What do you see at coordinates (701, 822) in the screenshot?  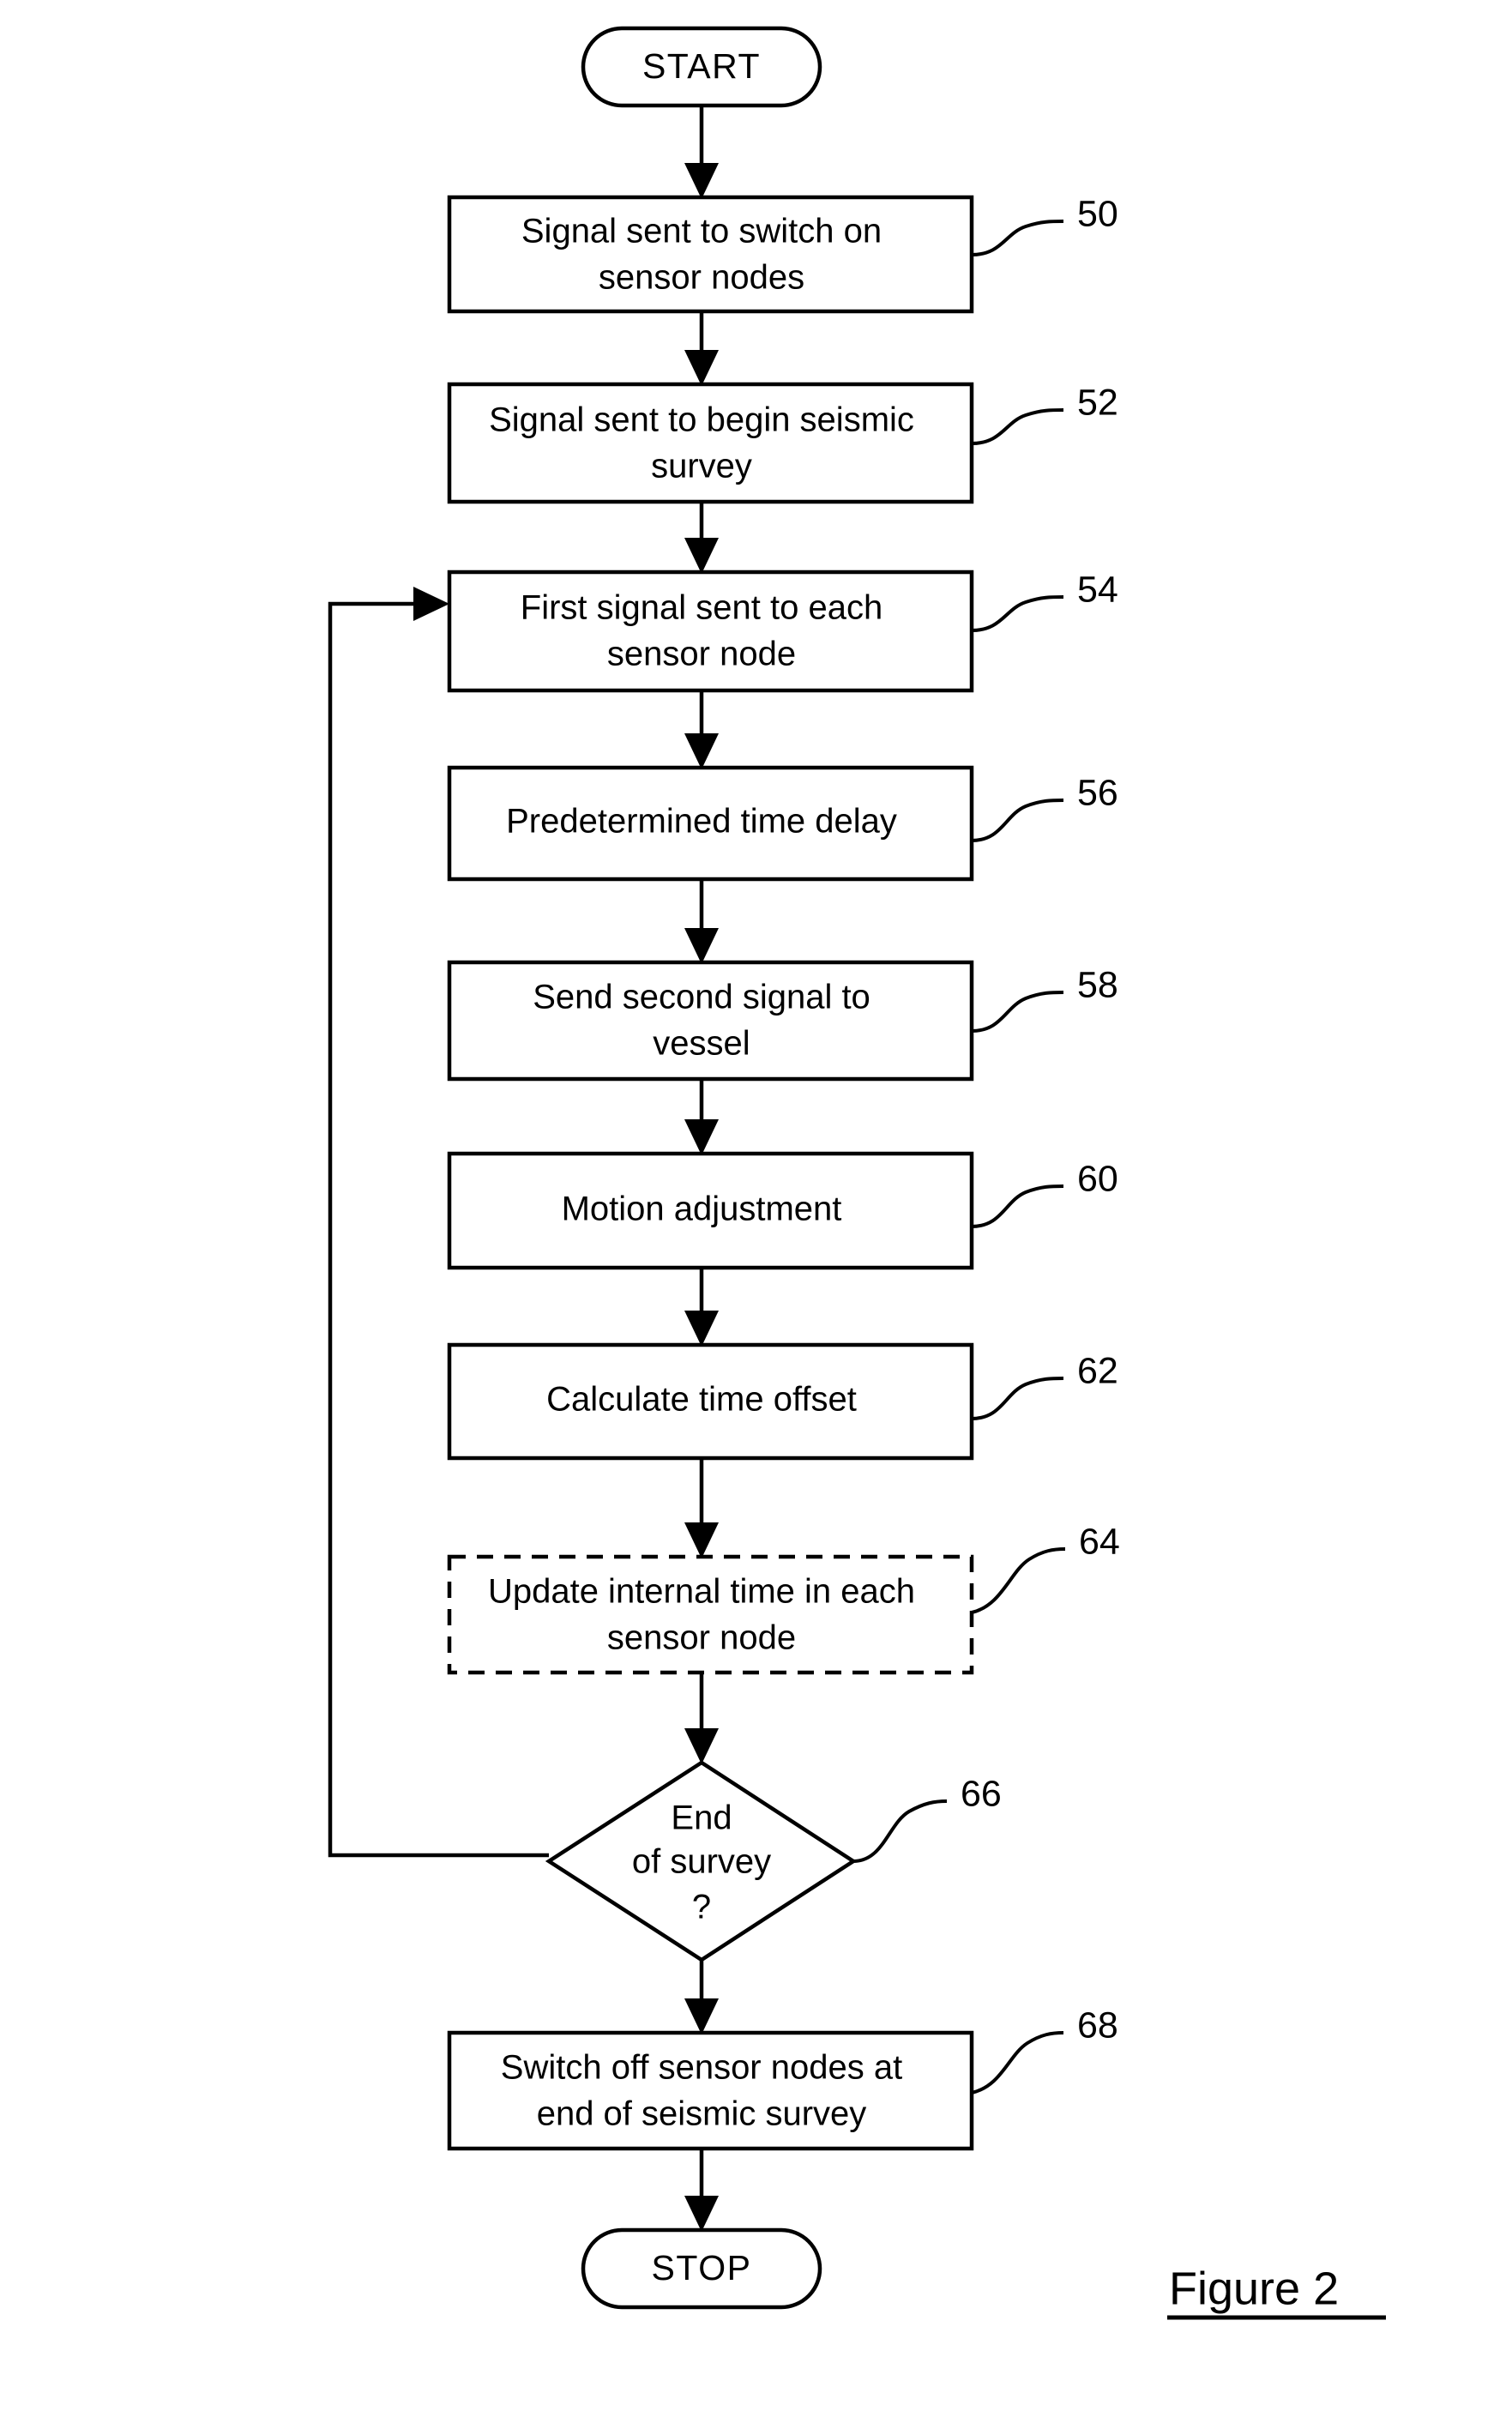 I see `node-56-line-1: Predetermined time delay` at bounding box center [701, 822].